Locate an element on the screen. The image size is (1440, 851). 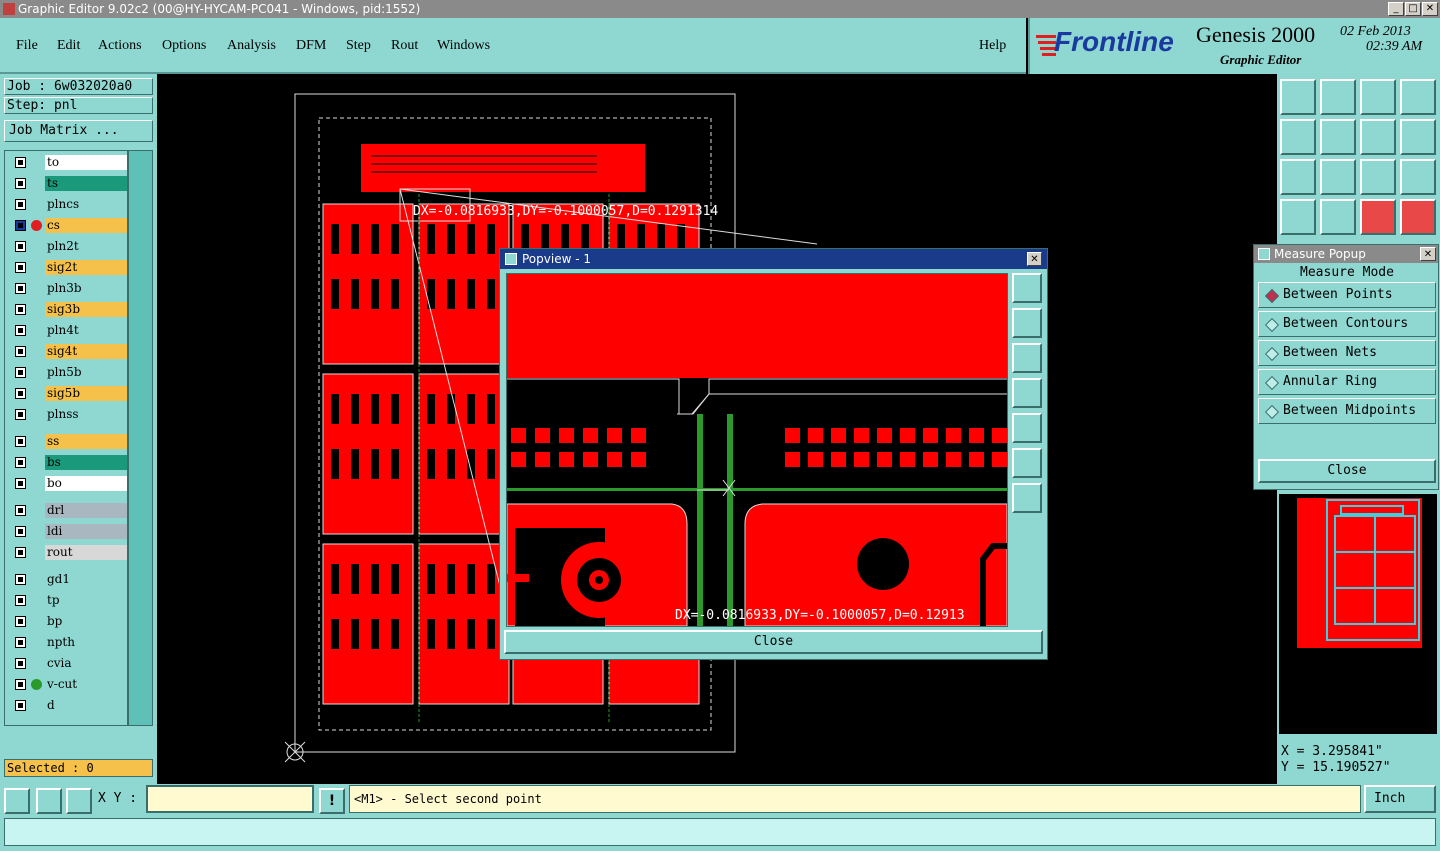
layer-name: pln5b is located at coordinates (86, 372).